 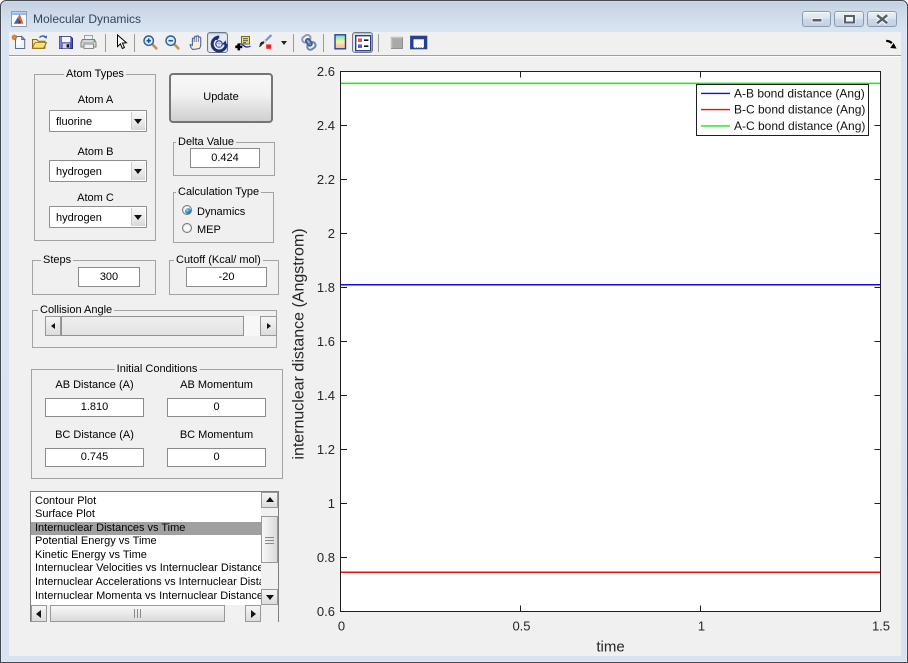 I want to click on svg-text: A-B bond distance (Ang), so click(x=799, y=93).